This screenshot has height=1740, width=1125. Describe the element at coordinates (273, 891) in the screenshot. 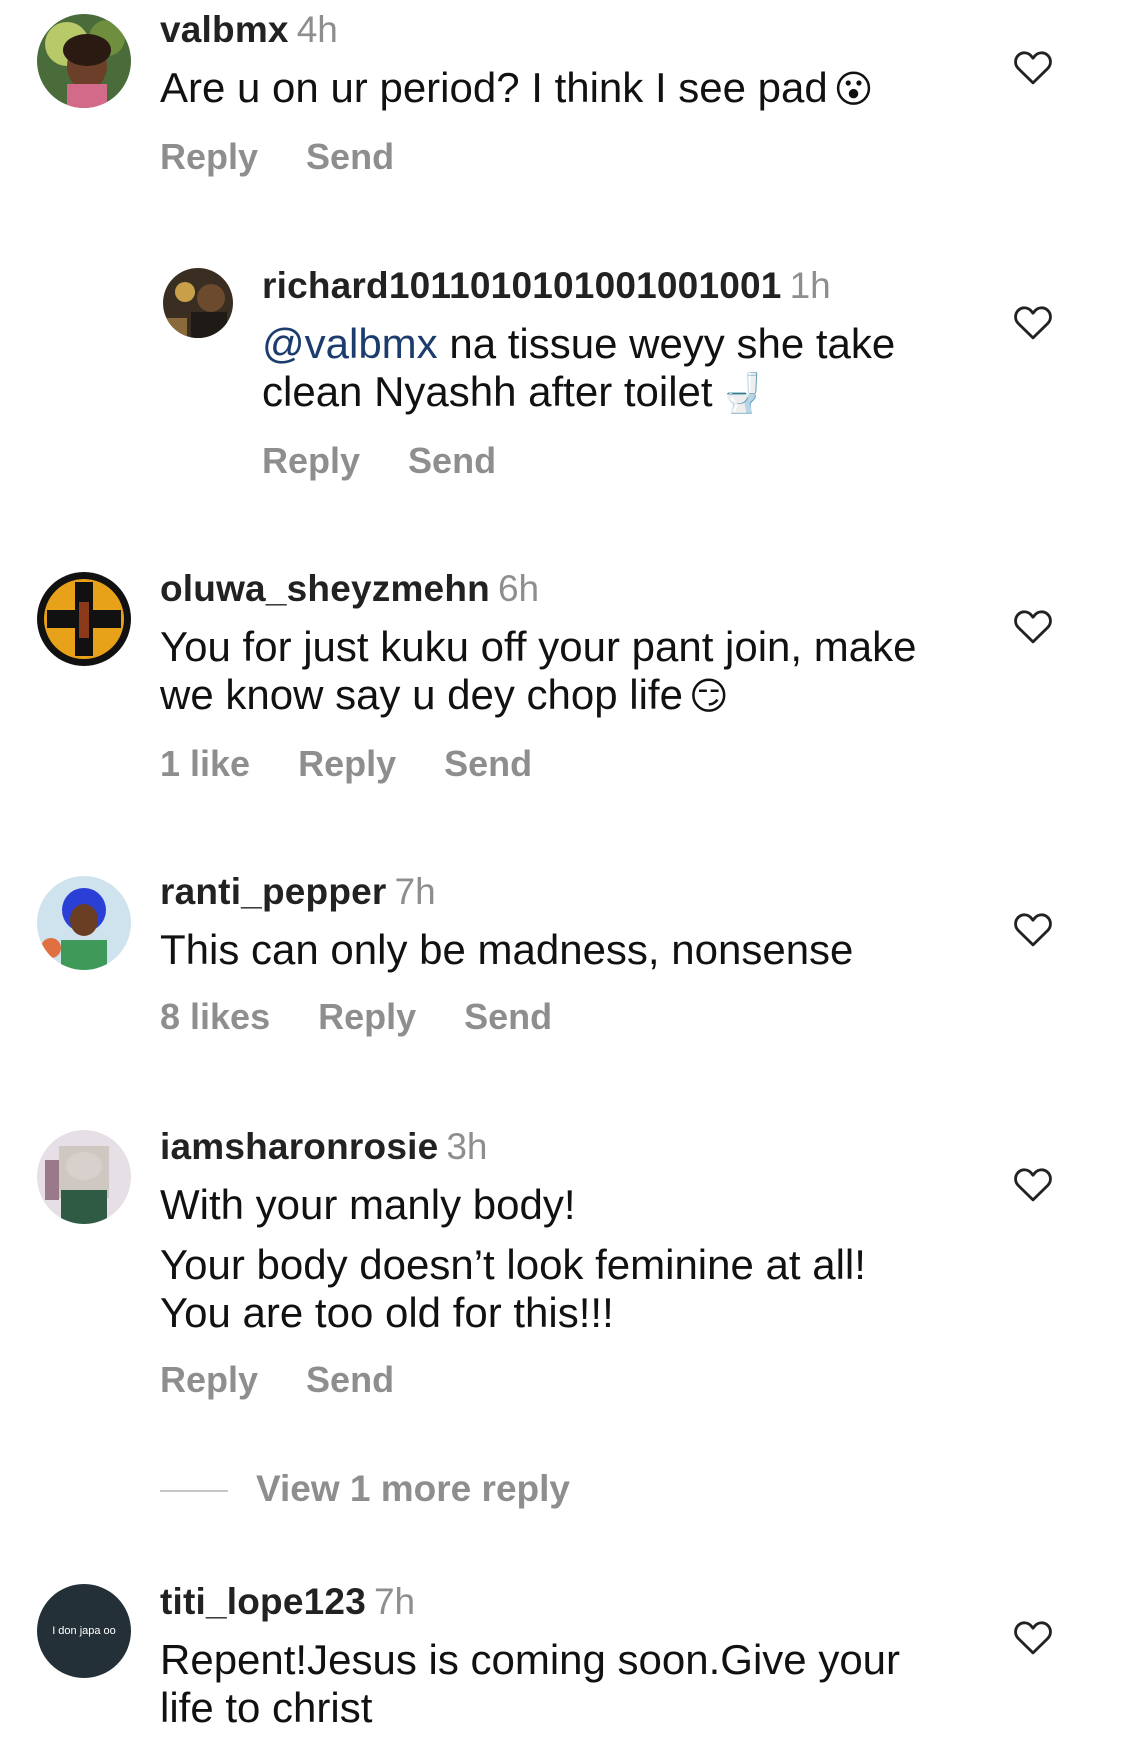

I see `username: ranti_pepper` at that location.